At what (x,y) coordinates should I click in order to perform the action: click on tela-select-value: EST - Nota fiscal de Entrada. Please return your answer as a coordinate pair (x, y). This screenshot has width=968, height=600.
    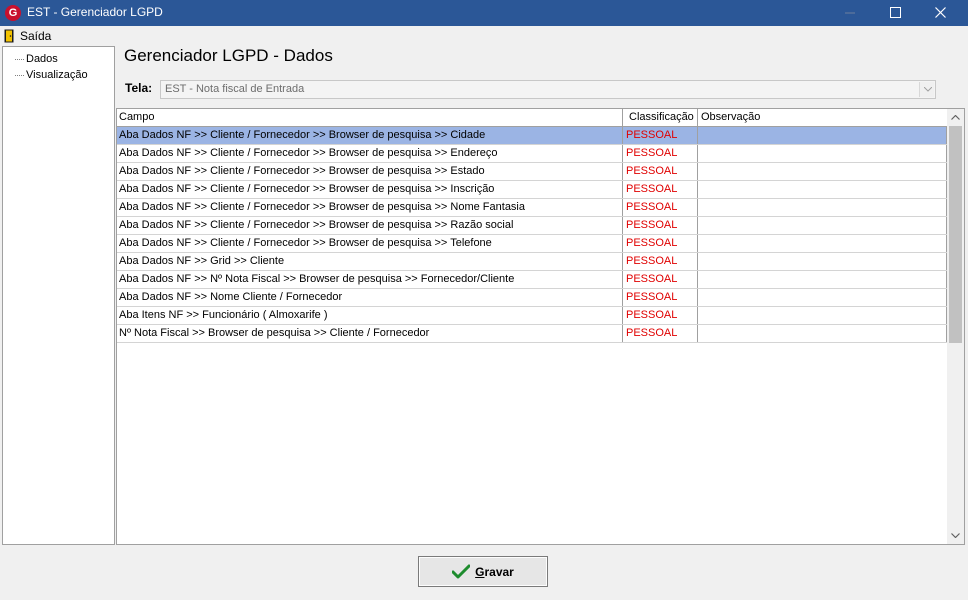
    Looking at the image, I should click on (235, 89).